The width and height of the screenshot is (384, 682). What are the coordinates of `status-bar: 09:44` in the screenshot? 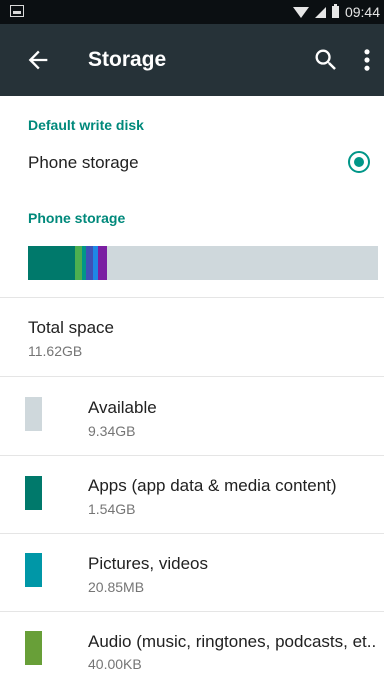 It's located at (192, 12).